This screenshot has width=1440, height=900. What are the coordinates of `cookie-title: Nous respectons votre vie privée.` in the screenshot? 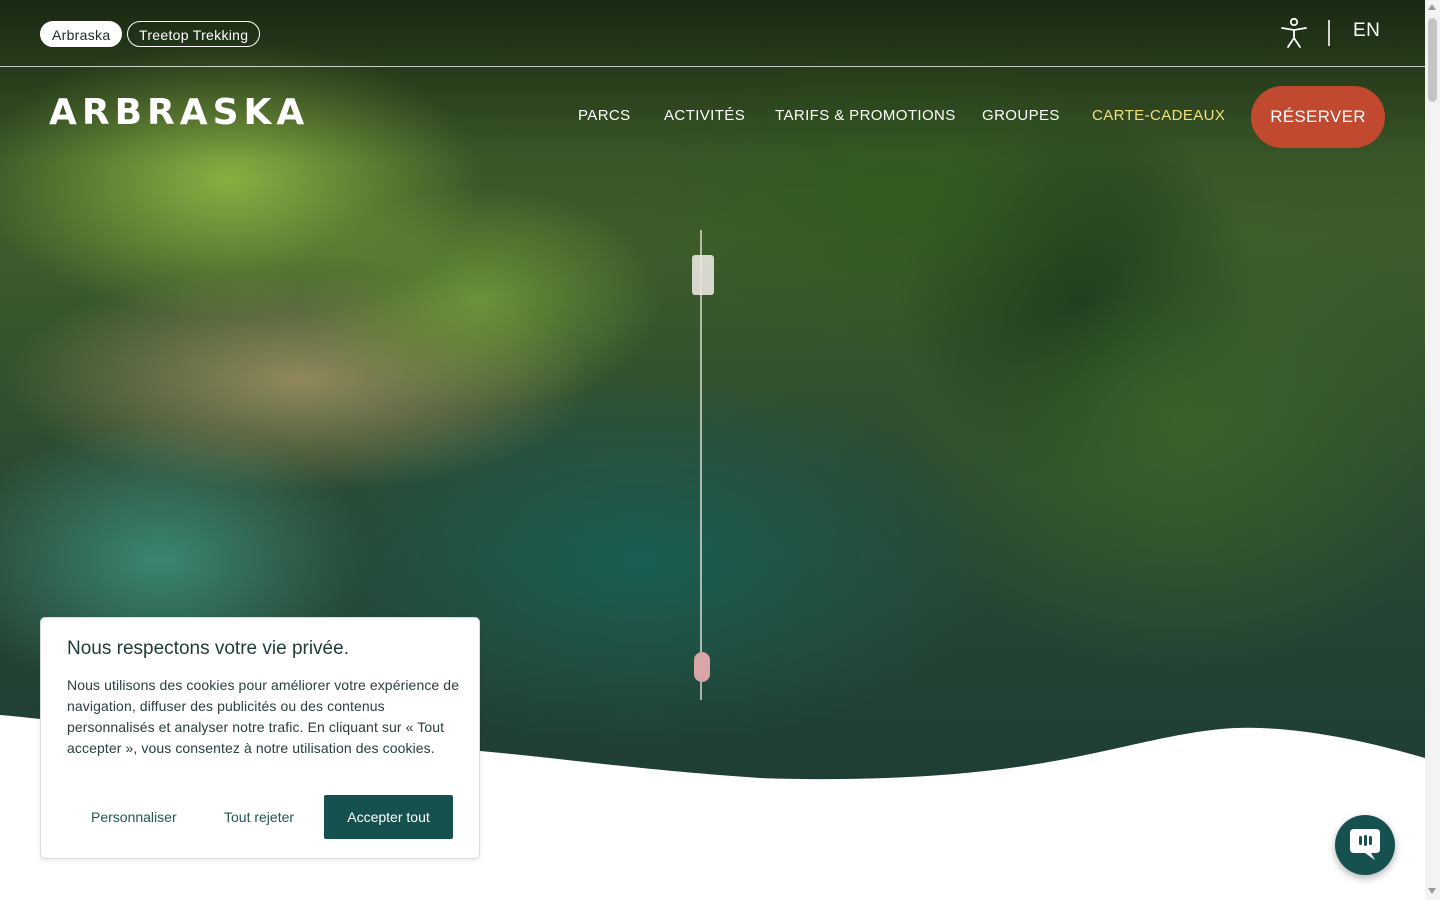 It's located at (208, 648).